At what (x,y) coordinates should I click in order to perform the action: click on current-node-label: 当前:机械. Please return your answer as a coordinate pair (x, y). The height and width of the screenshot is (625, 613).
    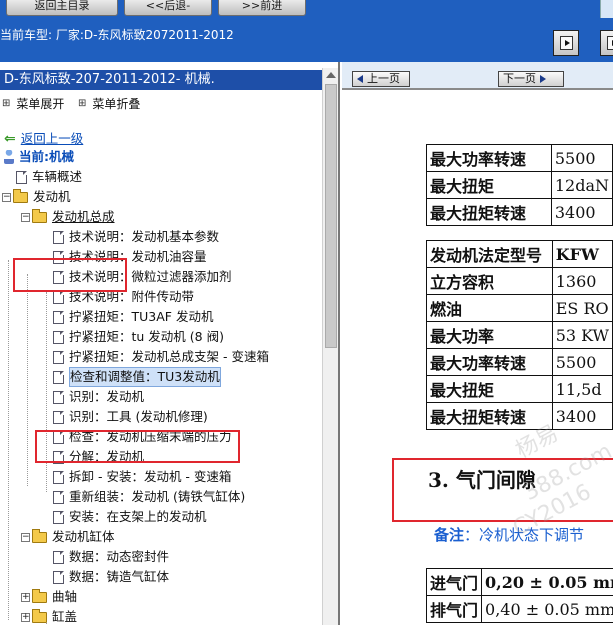
    Looking at the image, I should click on (46, 156).